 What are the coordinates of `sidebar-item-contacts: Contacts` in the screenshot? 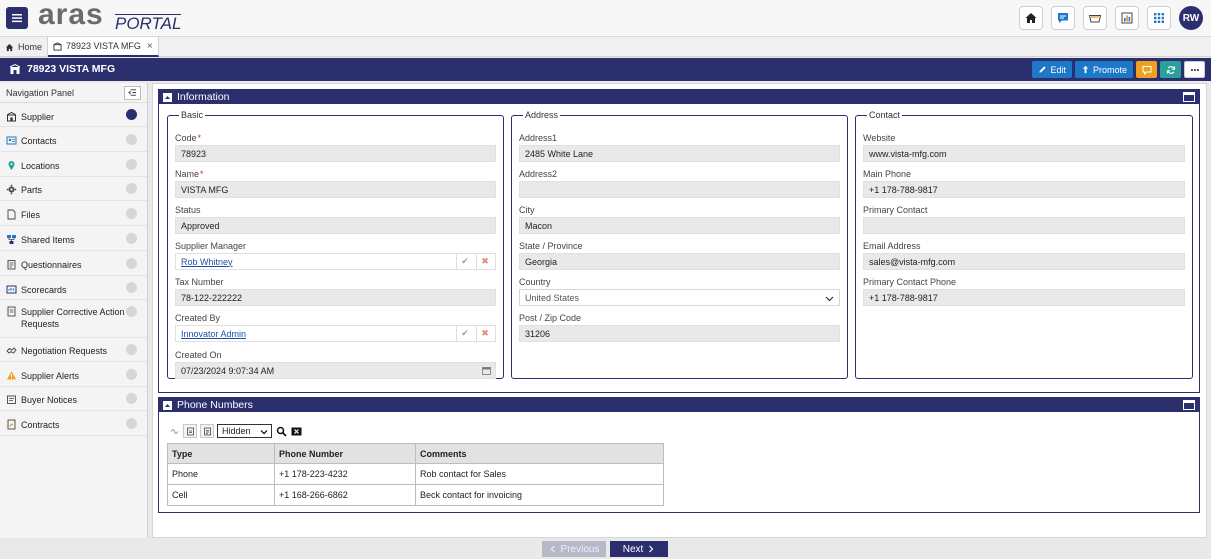 It's located at (73, 139).